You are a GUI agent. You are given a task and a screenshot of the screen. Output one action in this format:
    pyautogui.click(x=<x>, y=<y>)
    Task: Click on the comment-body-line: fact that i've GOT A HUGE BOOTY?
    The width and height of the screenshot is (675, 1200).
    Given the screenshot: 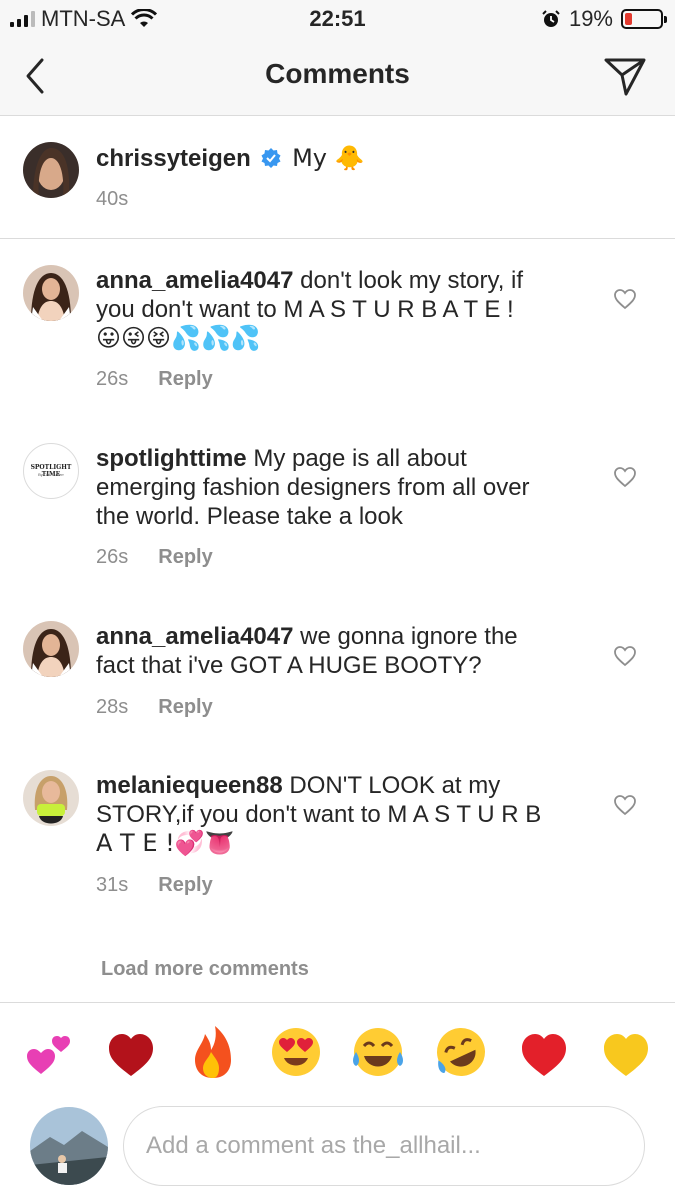 What is the action you would take?
    pyautogui.click(x=289, y=665)
    